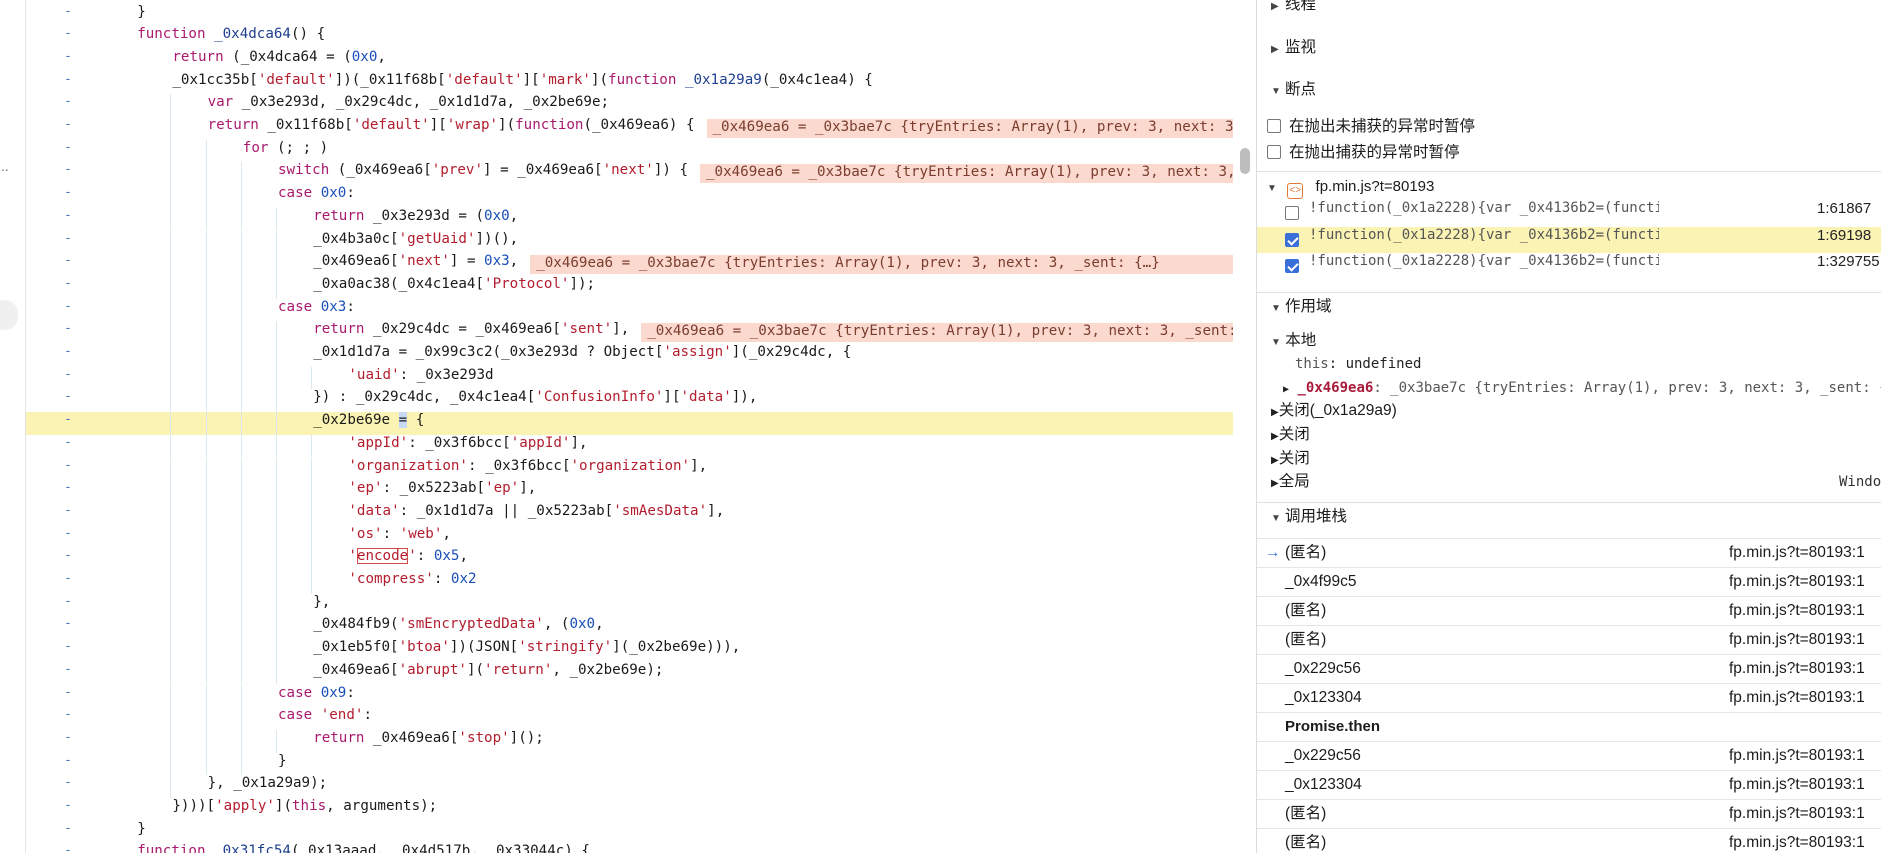  What do you see at coordinates (629, 582) in the screenshot?
I see `code-line: - 'compress': 0x2` at bounding box center [629, 582].